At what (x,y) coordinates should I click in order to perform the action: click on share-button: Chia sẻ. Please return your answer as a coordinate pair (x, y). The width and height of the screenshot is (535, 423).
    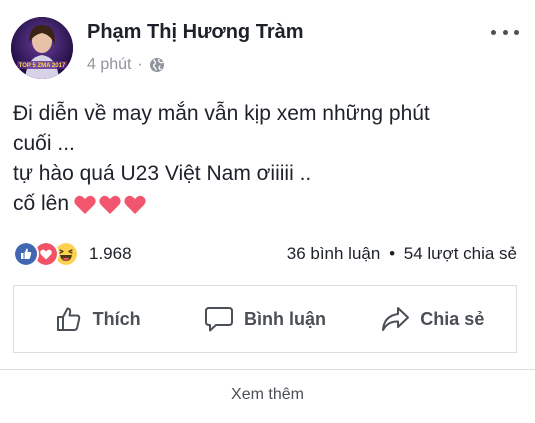
    Looking at the image, I should click on (432, 319).